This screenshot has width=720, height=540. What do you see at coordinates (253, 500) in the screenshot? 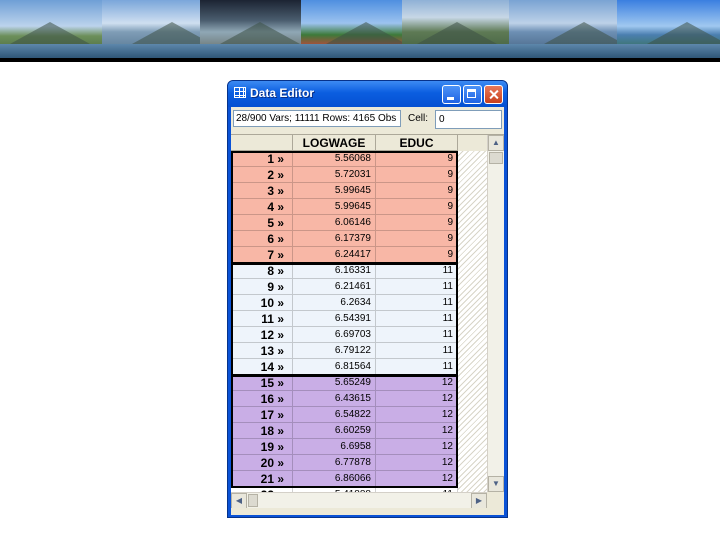
I see `horizontal-scroll-thumb` at bounding box center [253, 500].